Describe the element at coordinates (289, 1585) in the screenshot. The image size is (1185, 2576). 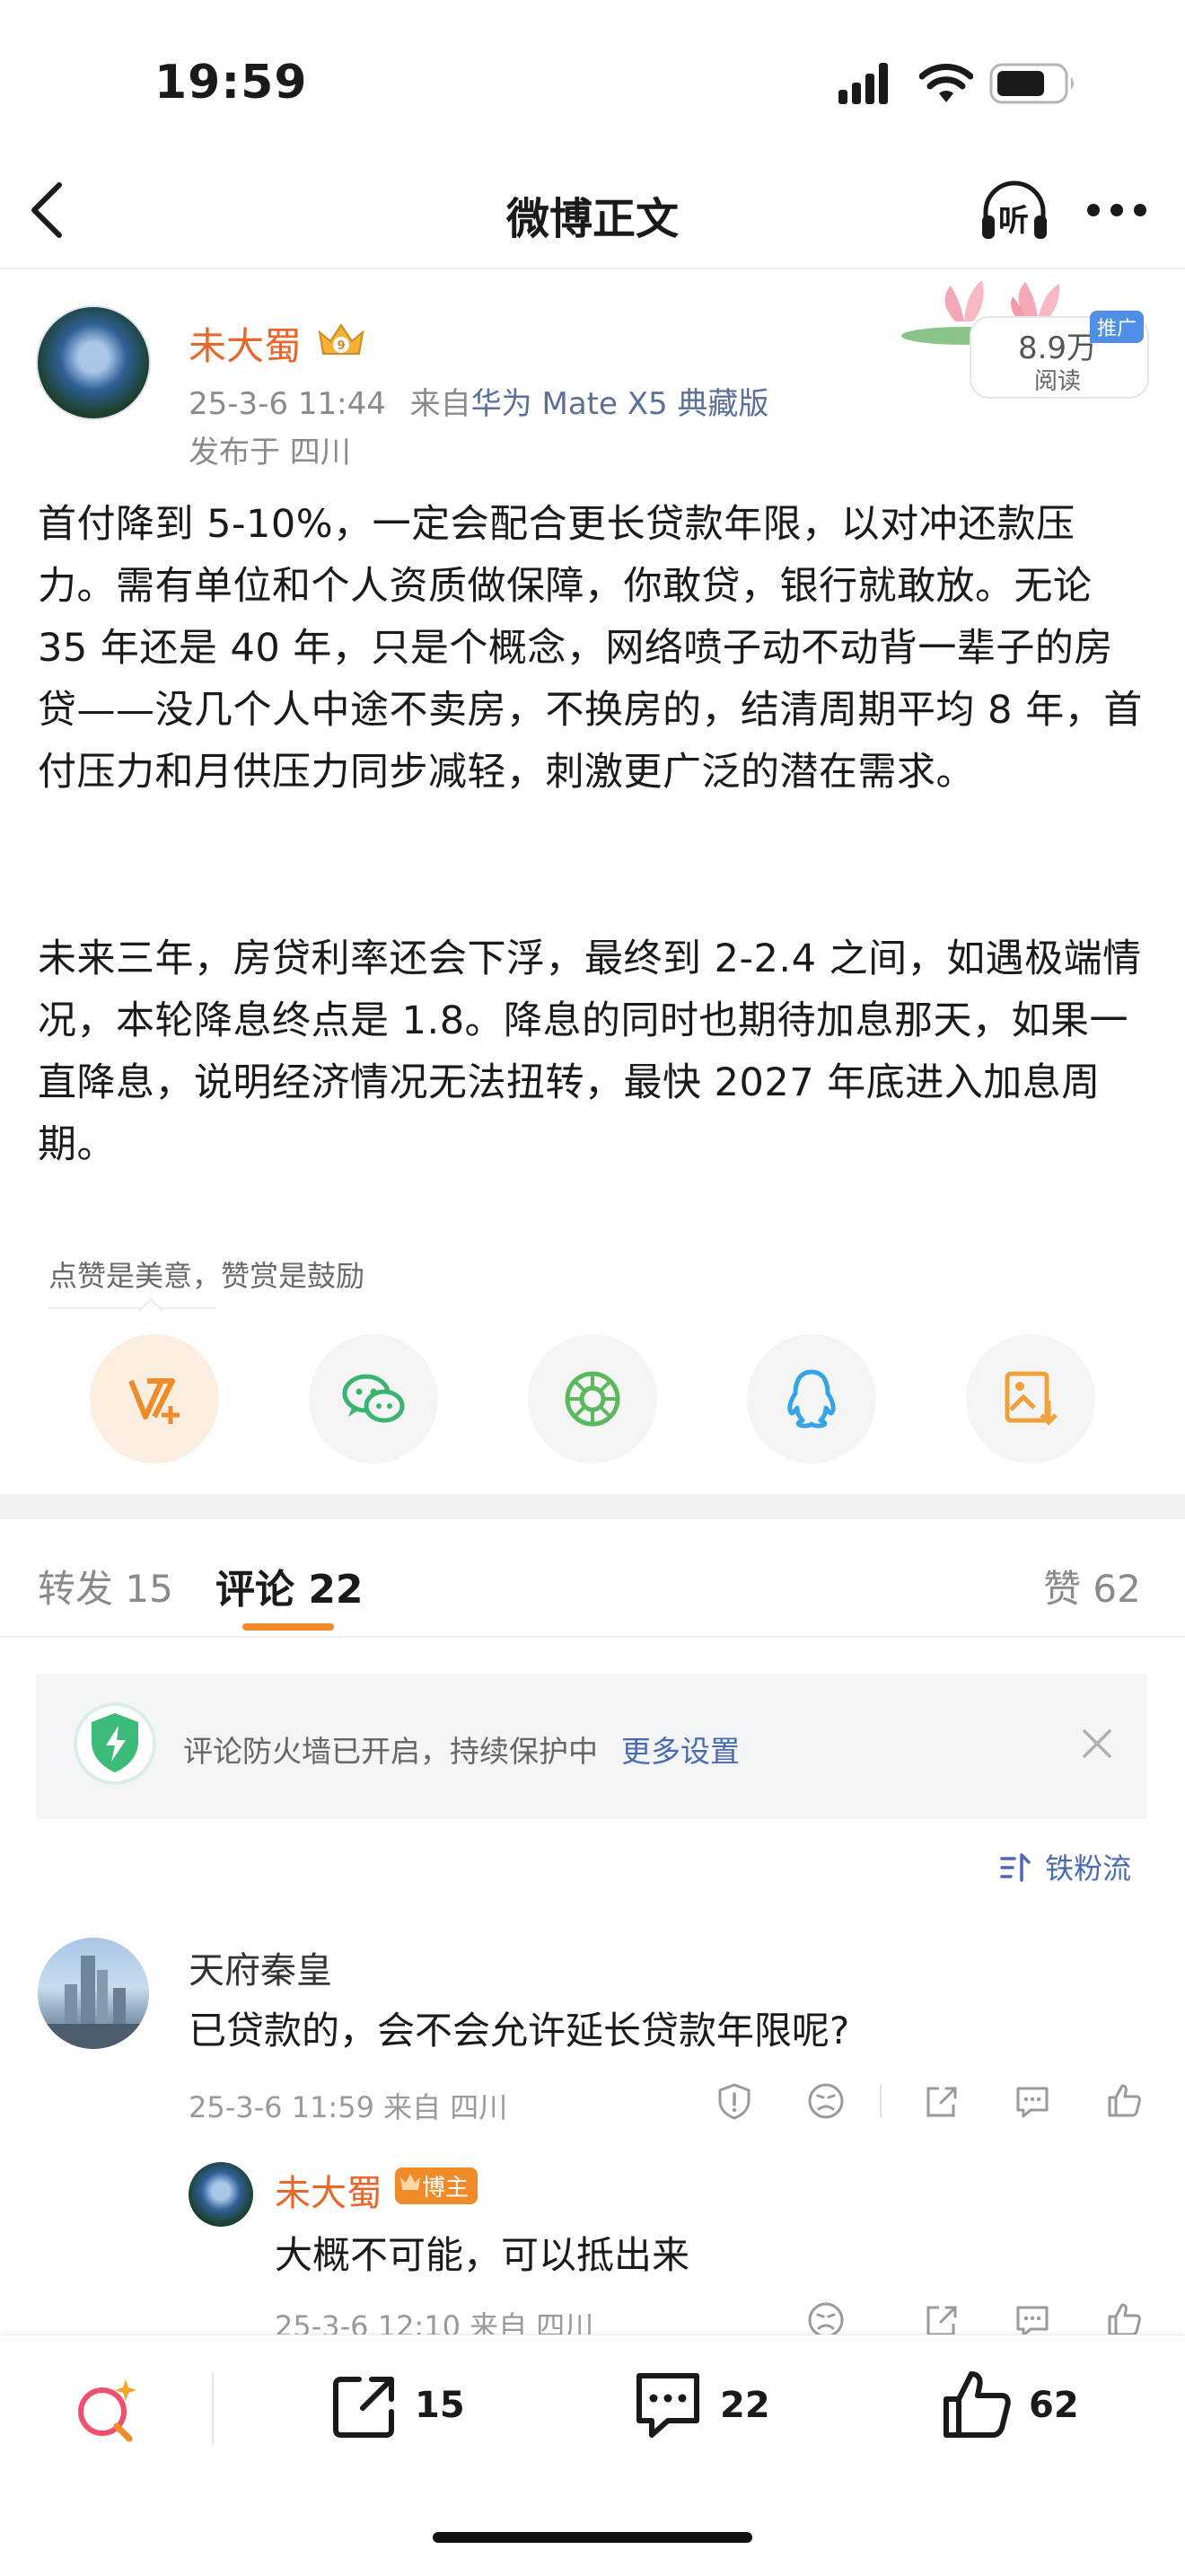
I see `tab-comment: 评论 22` at that location.